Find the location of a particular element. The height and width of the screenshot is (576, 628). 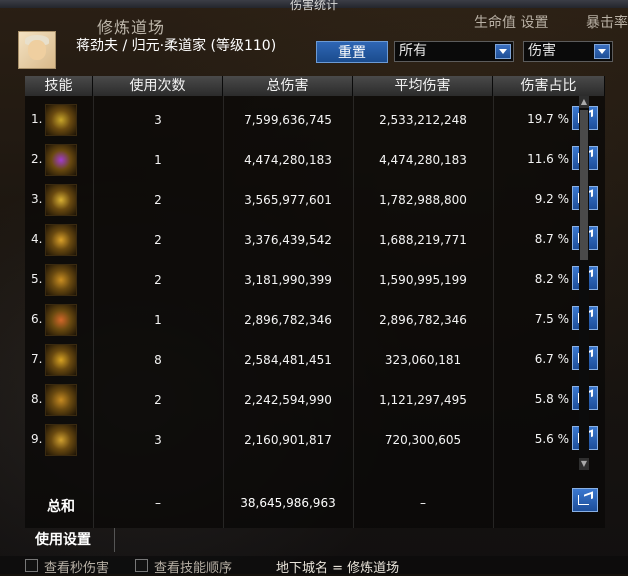

row-avg: 4,474,280,183 is located at coordinates (423, 160).